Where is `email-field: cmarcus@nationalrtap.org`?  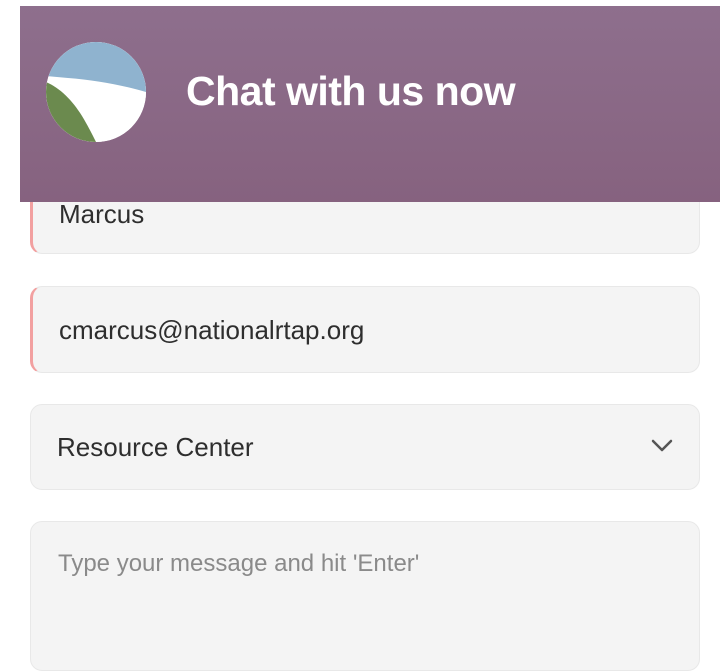
email-field: cmarcus@nationalrtap.org is located at coordinates (365, 329).